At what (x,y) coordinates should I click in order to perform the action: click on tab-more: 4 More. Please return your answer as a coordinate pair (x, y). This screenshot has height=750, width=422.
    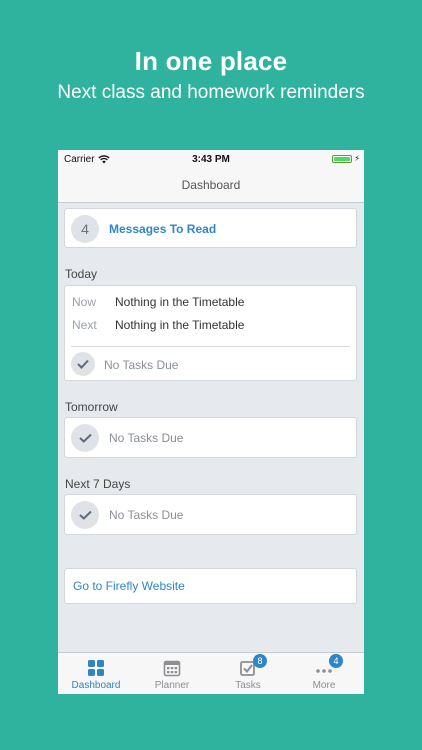
    Looking at the image, I should click on (324, 673).